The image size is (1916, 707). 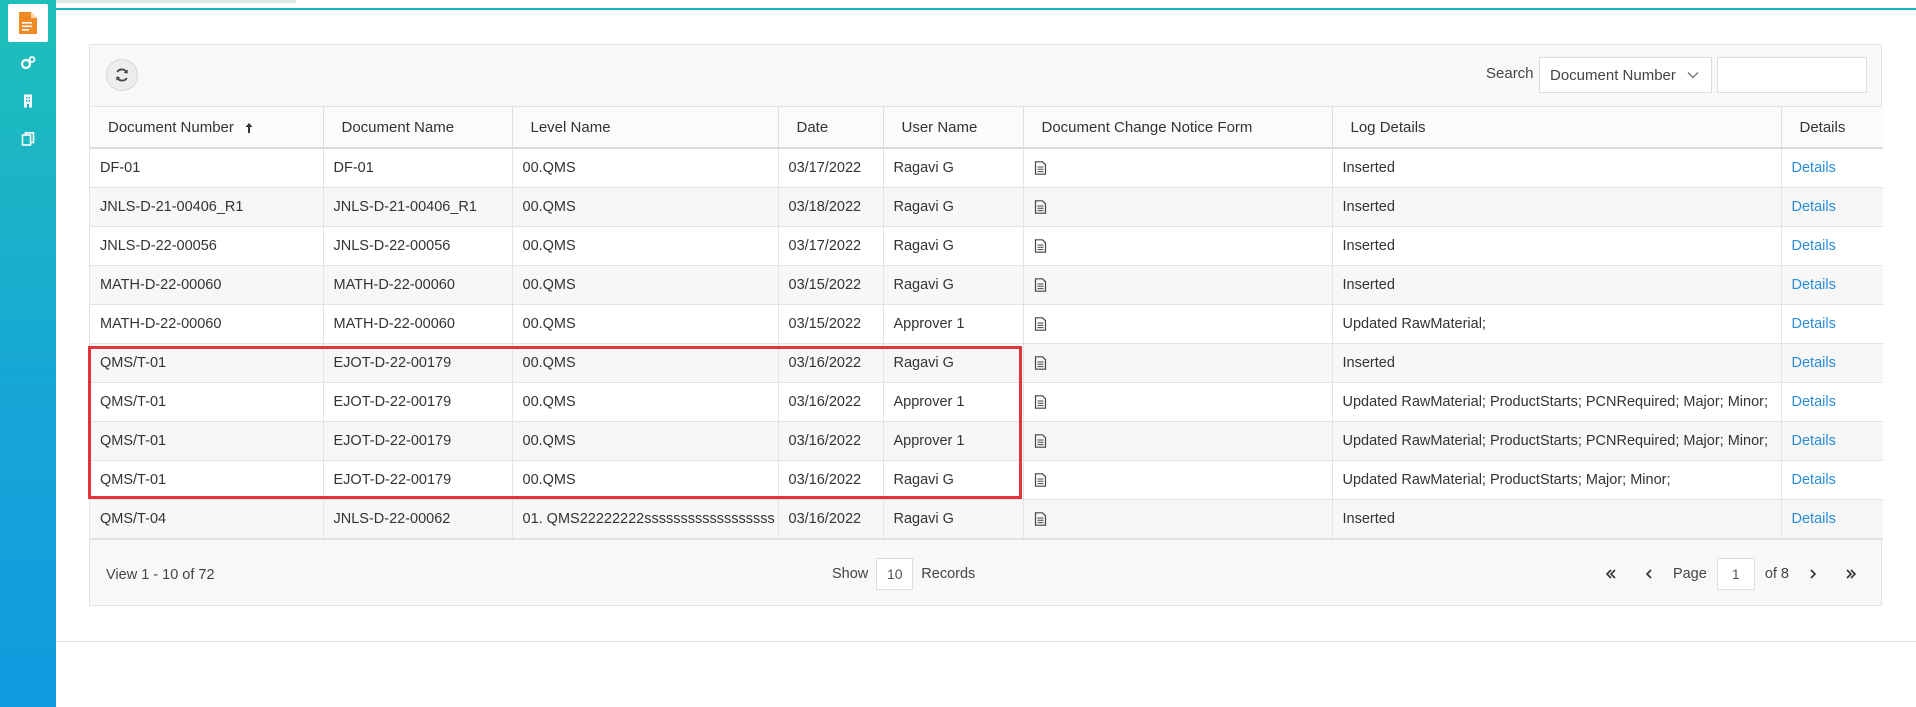 What do you see at coordinates (207, 128) in the screenshot?
I see `col-header-document-number: Document Number` at bounding box center [207, 128].